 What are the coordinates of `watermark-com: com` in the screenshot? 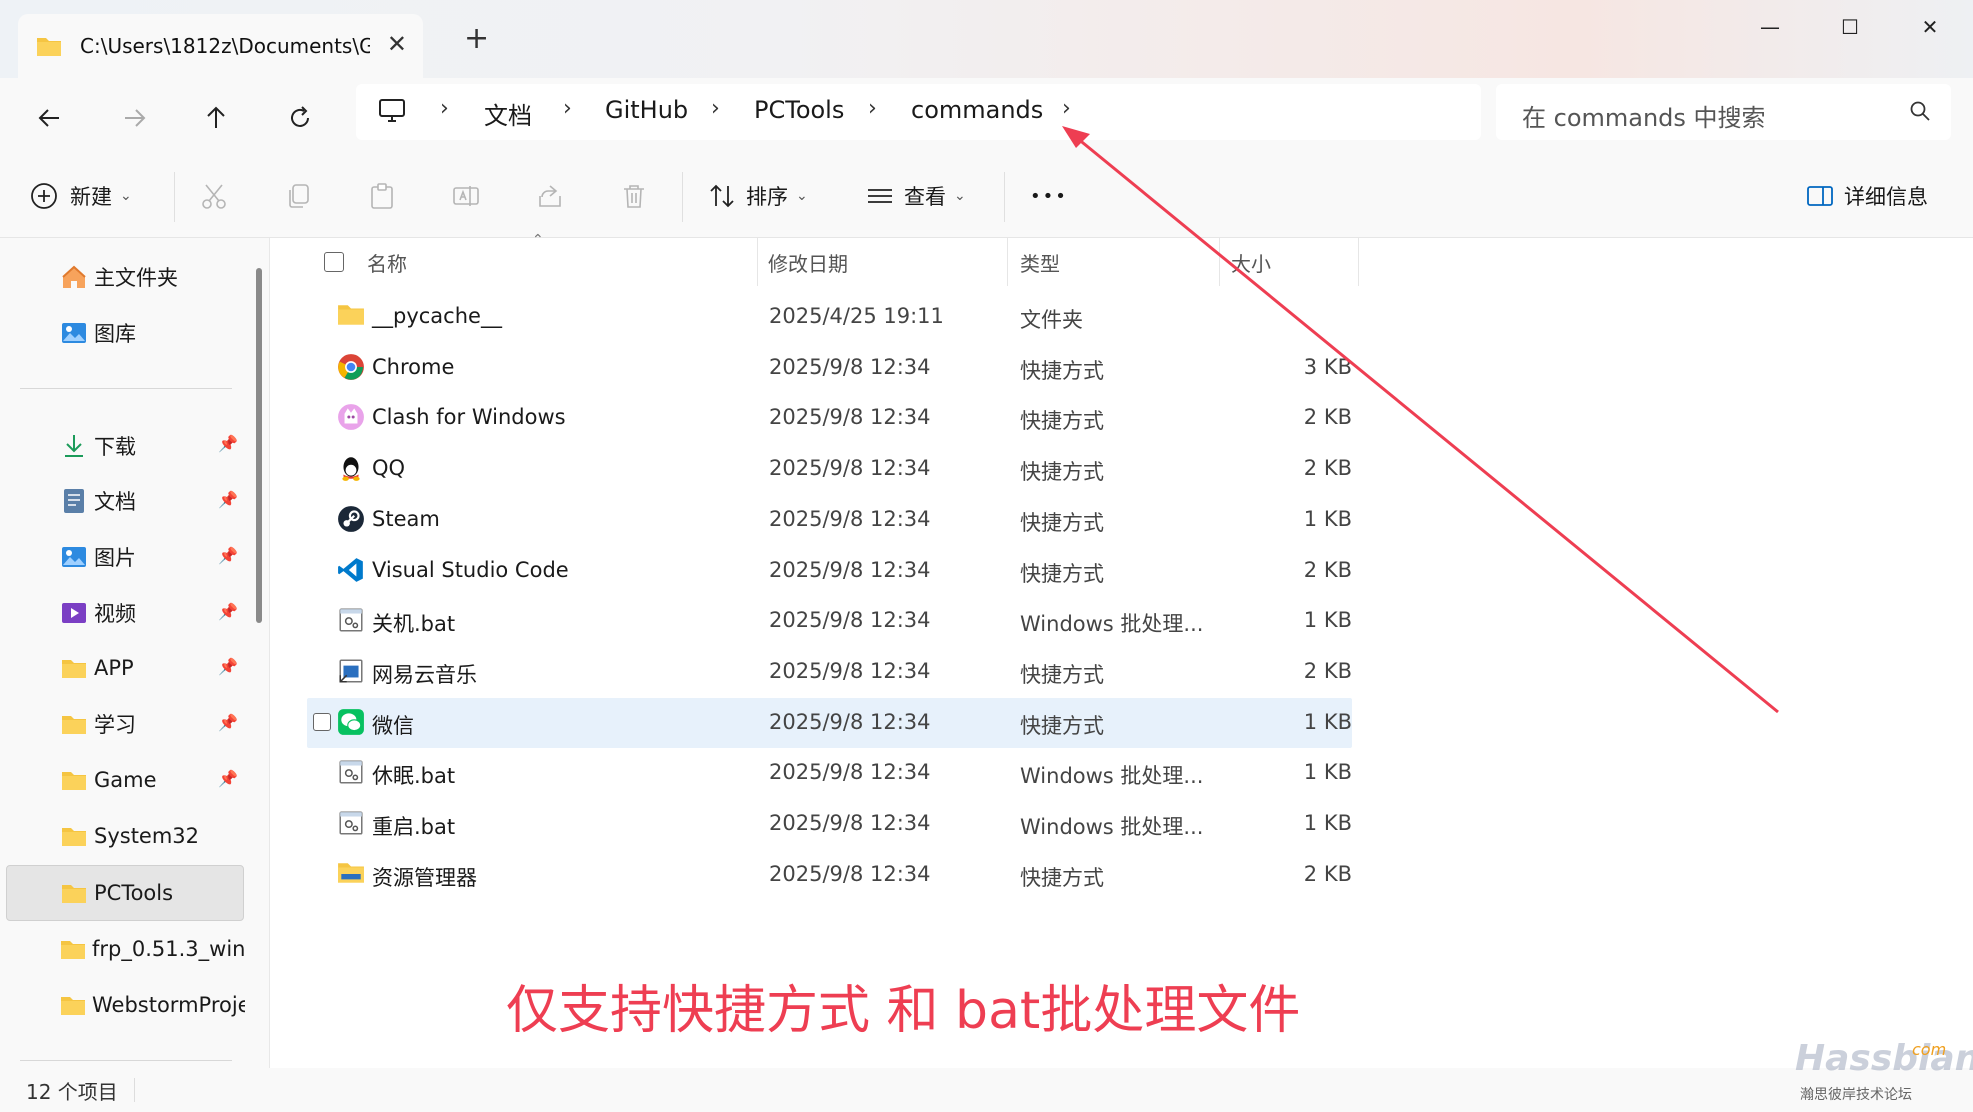 It's located at (1929, 1049).